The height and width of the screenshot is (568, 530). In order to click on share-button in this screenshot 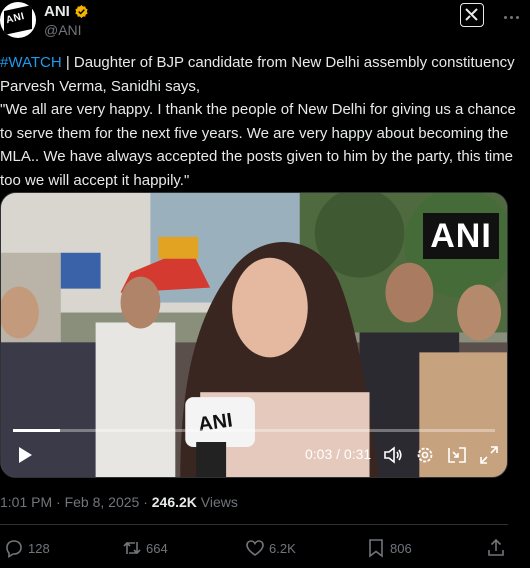, I will do `click(496, 548)`.